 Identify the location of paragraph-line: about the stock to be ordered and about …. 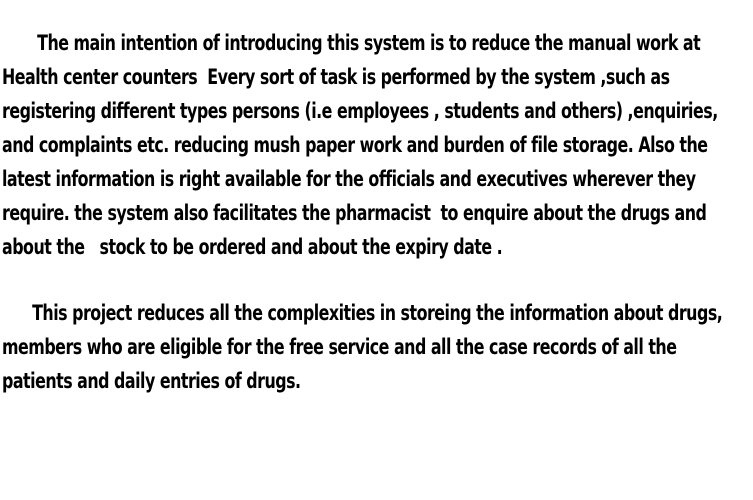
(252, 247).